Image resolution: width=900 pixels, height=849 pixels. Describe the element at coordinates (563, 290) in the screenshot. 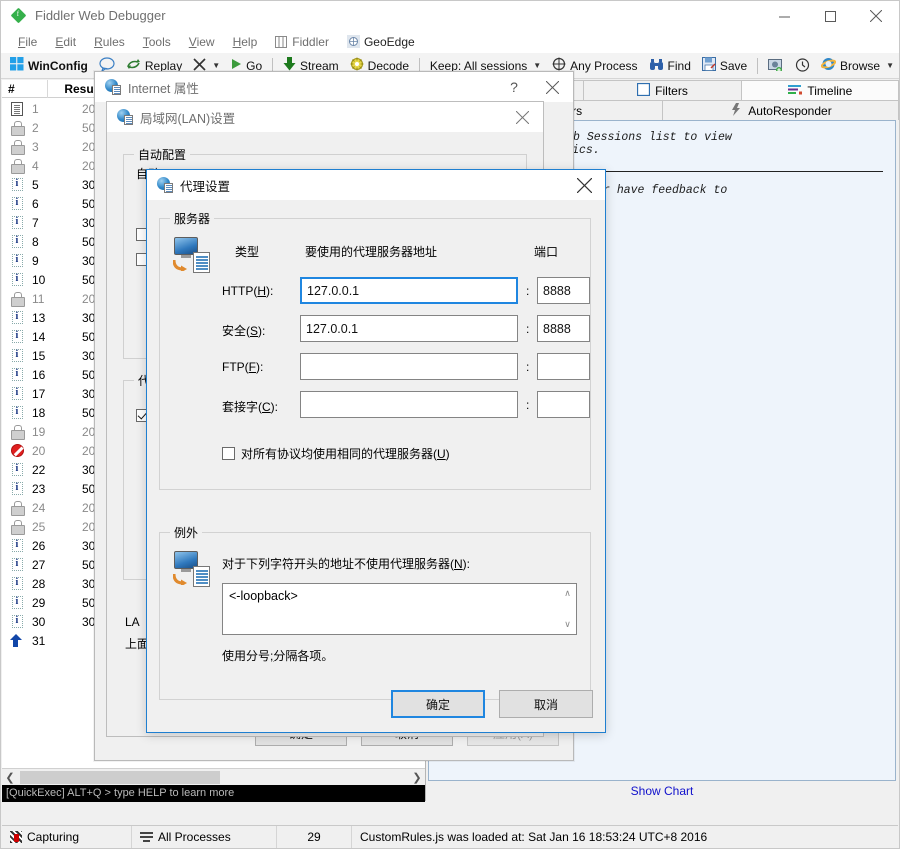

I see `http-port-input: 8888` at that location.